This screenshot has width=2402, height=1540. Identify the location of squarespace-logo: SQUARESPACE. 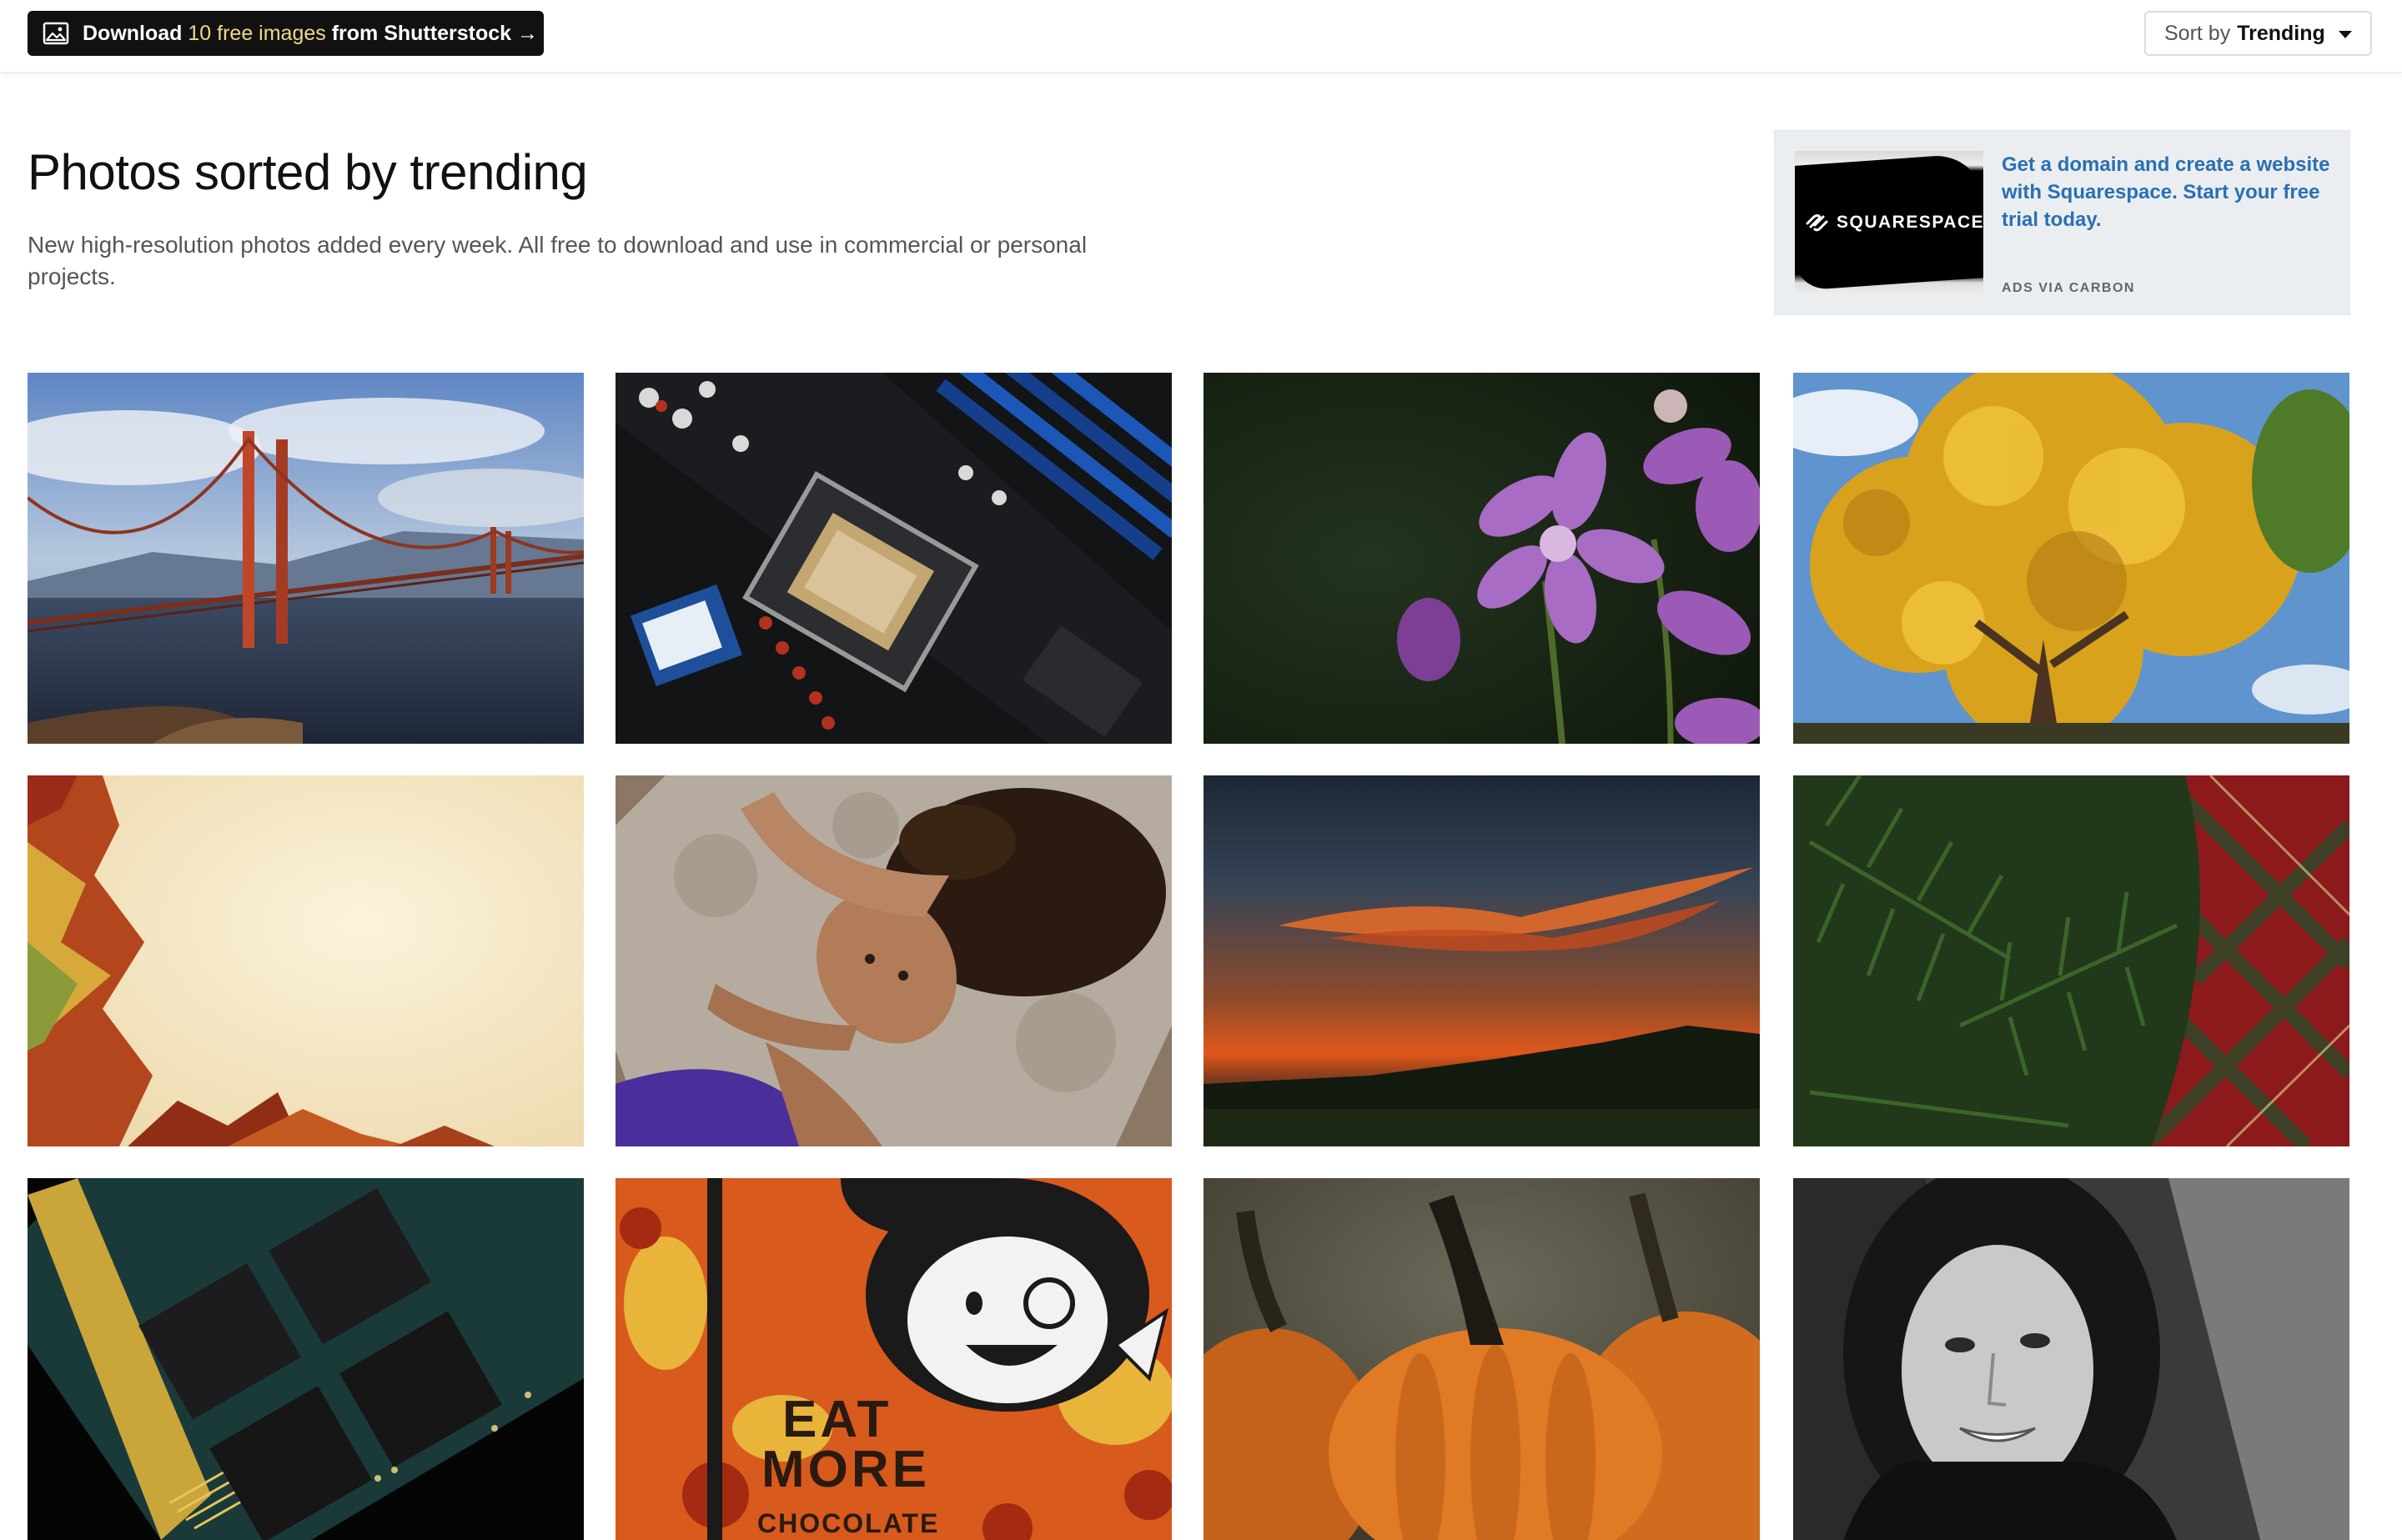
(1894, 223).